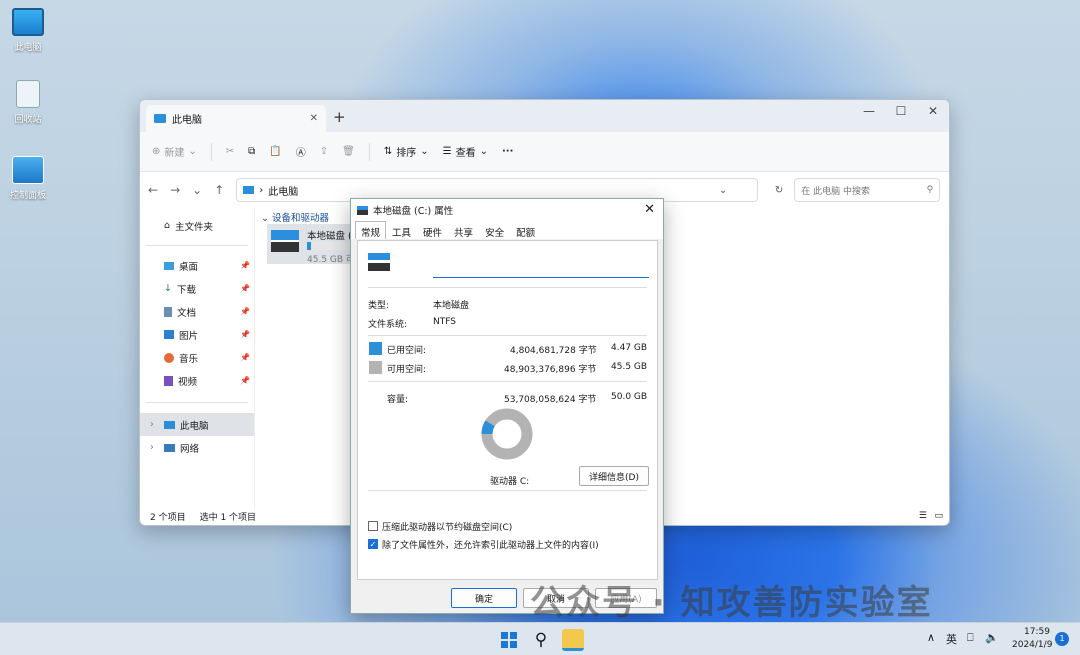  I want to click on sidebar-item-documents: 文档 📌, so click(197, 311).